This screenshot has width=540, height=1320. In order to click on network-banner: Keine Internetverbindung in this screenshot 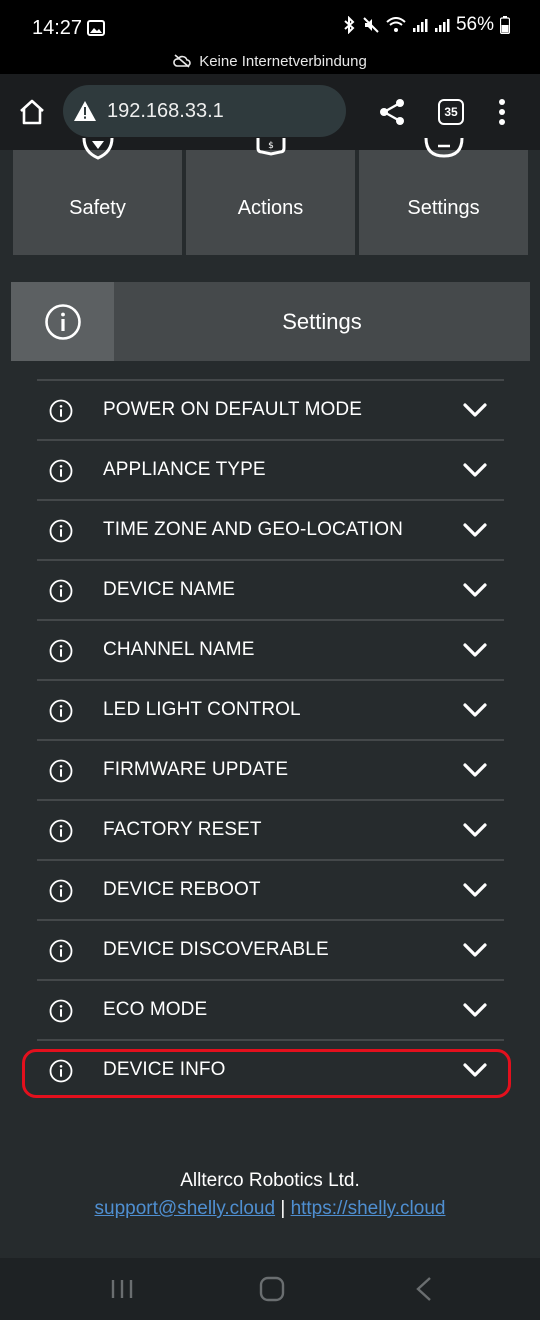, I will do `click(270, 61)`.